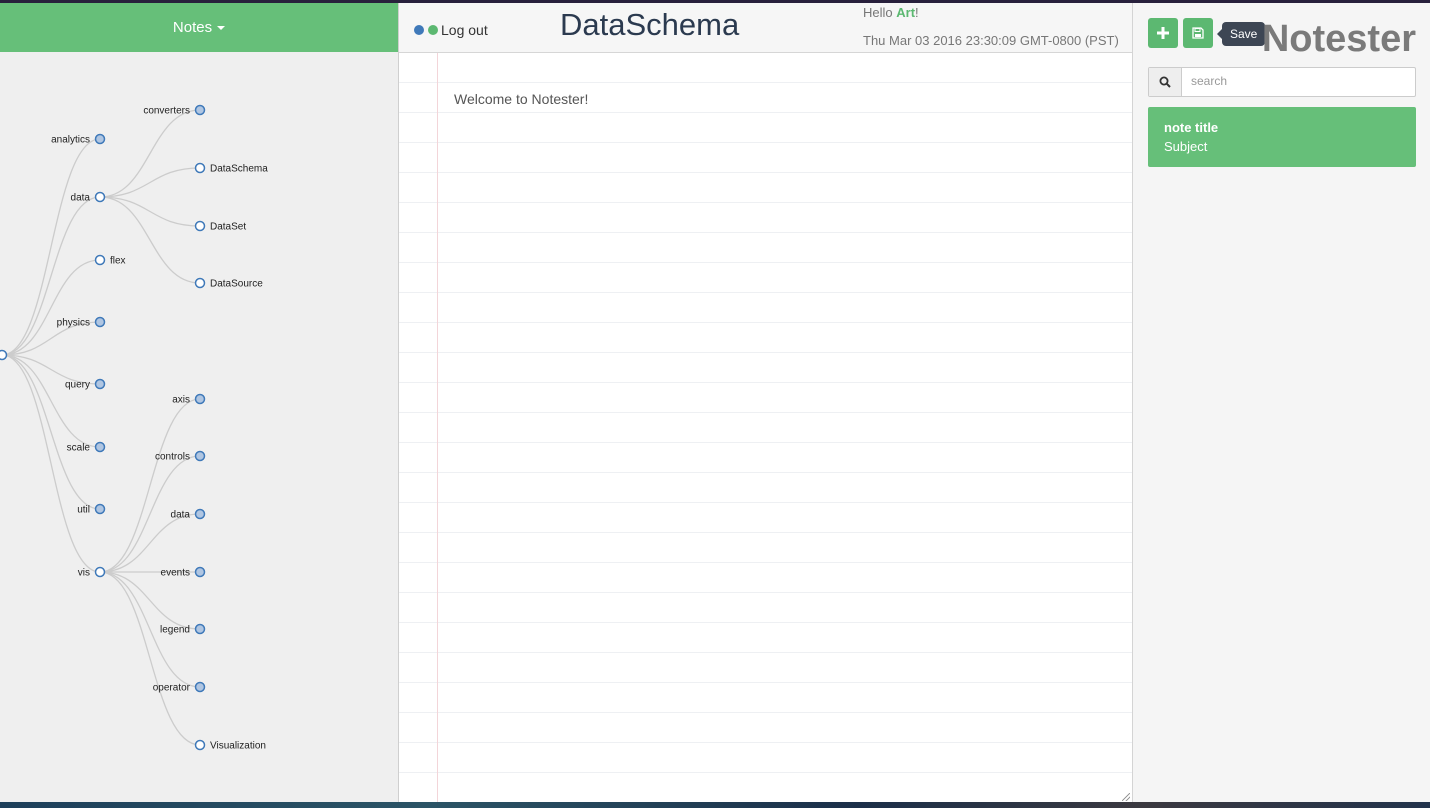 This screenshot has width=1430, height=808. What do you see at coordinates (991, 40) in the screenshot?
I see `current-datetime: Thu Mar 03 2016 23:30:09 GMT-0800 (PST)` at bounding box center [991, 40].